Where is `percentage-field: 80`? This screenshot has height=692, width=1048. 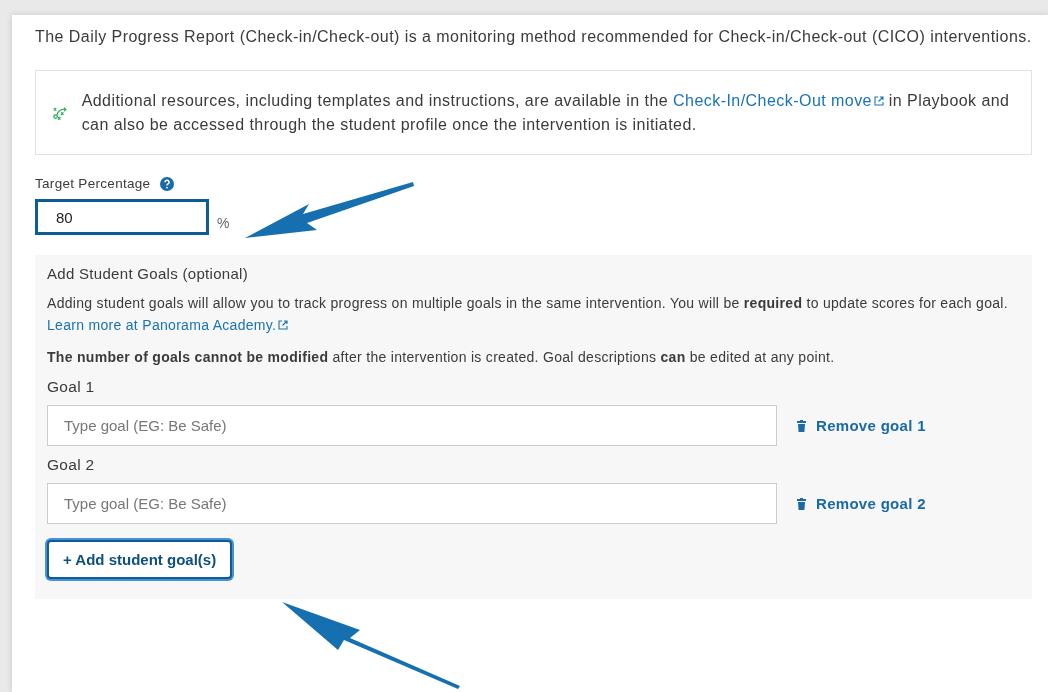
percentage-field: 80 is located at coordinates (122, 217).